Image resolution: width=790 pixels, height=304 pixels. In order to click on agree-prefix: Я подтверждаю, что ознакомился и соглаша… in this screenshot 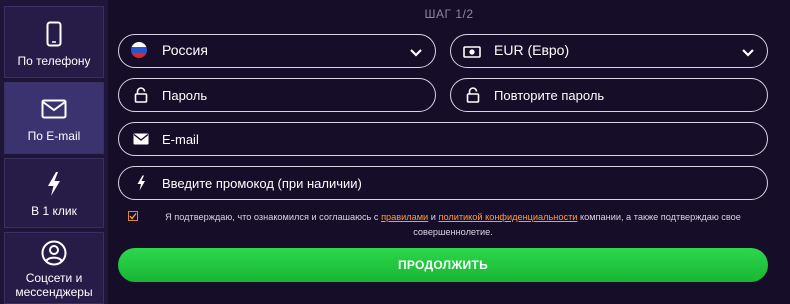, I will do `click(272, 217)`.